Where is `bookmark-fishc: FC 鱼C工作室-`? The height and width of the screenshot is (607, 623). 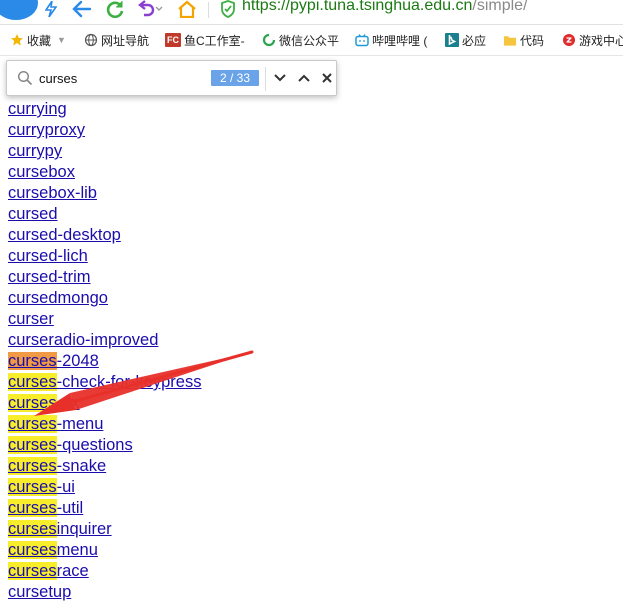
bookmark-fishc: FC 鱼C工作室- is located at coordinates (205, 40).